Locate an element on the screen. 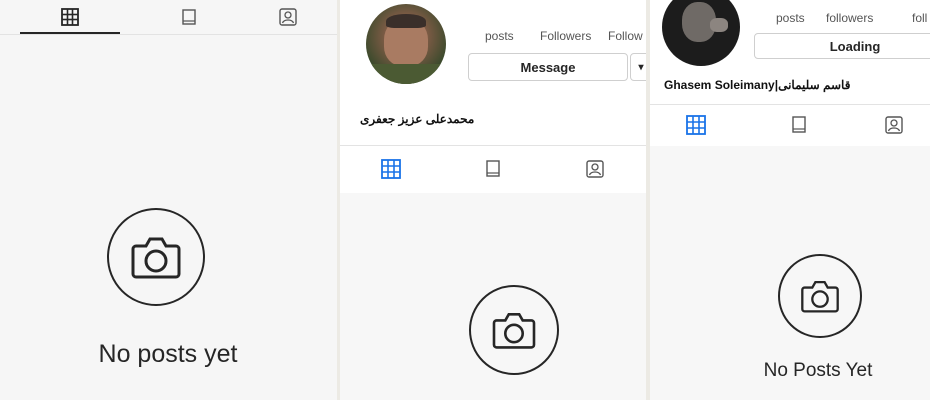 This screenshot has width=930, height=400. profile-name: Ghasem Soleimany|قاسم سلیمانی is located at coordinates (757, 85).